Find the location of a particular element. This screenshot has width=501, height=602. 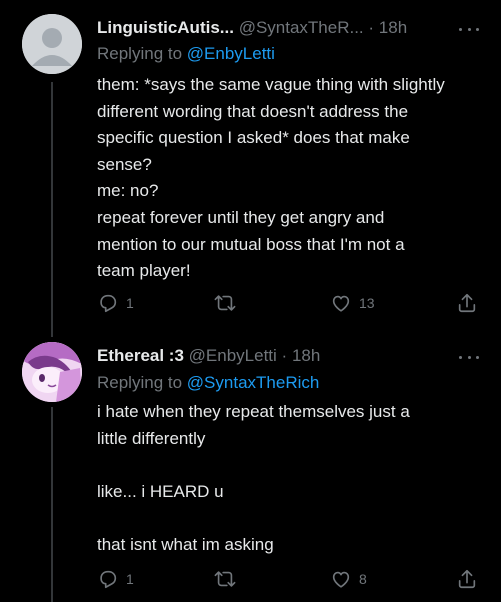

tweet-text-line: little differently is located at coordinates (151, 438).